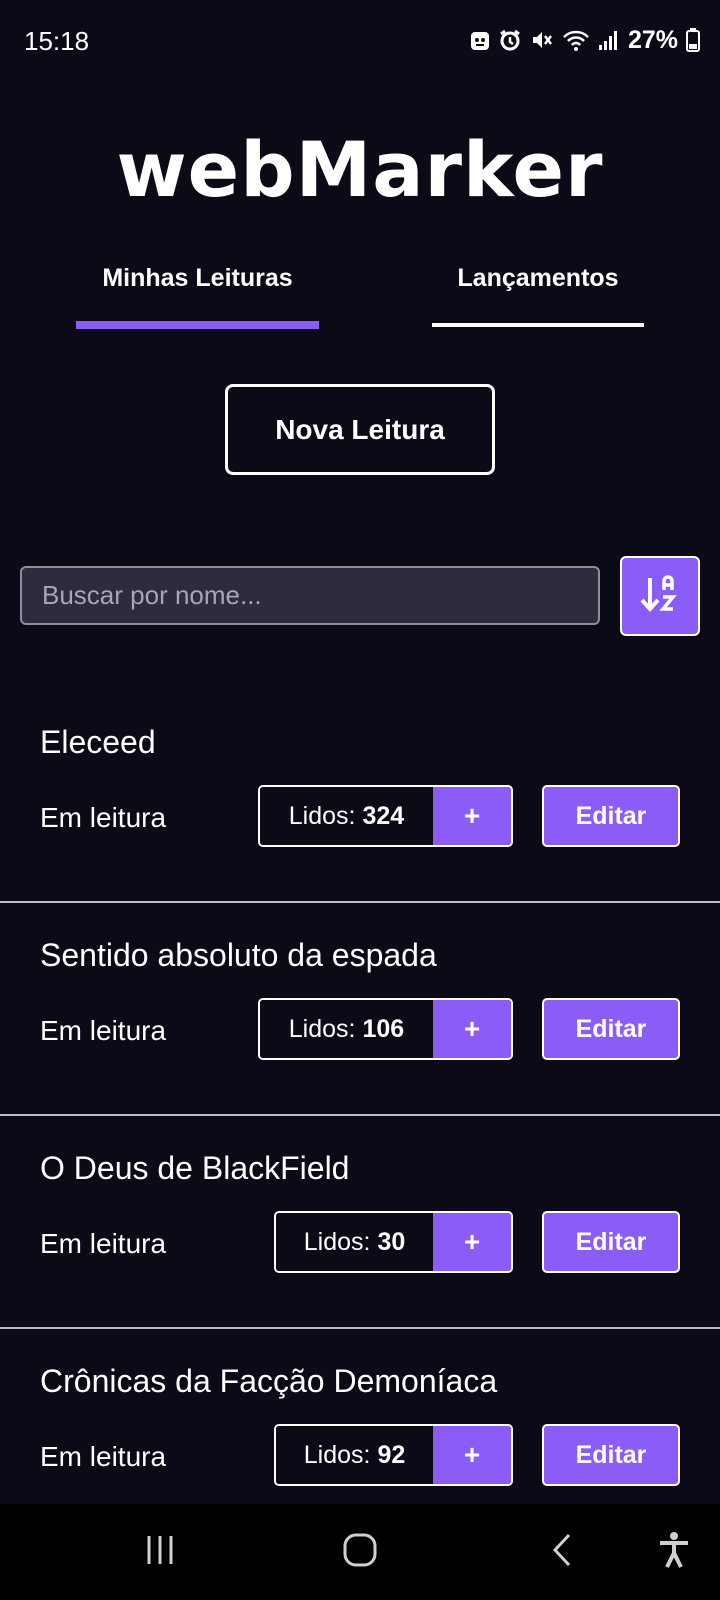  What do you see at coordinates (538, 325) in the screenshot?
I see `tab-indicator` at bounding box center [538, 325].